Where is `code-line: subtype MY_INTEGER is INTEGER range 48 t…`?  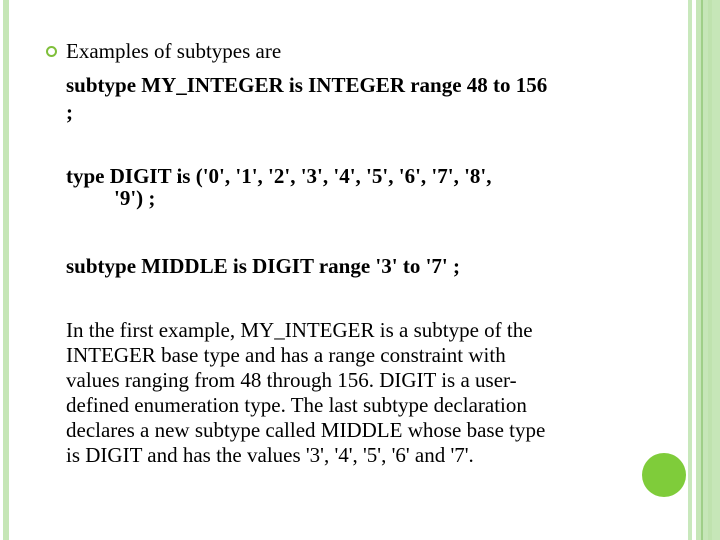
code-line: subtype MY_INTEGER is INTEGER range 48 t… is located at coordinates (307, 85).